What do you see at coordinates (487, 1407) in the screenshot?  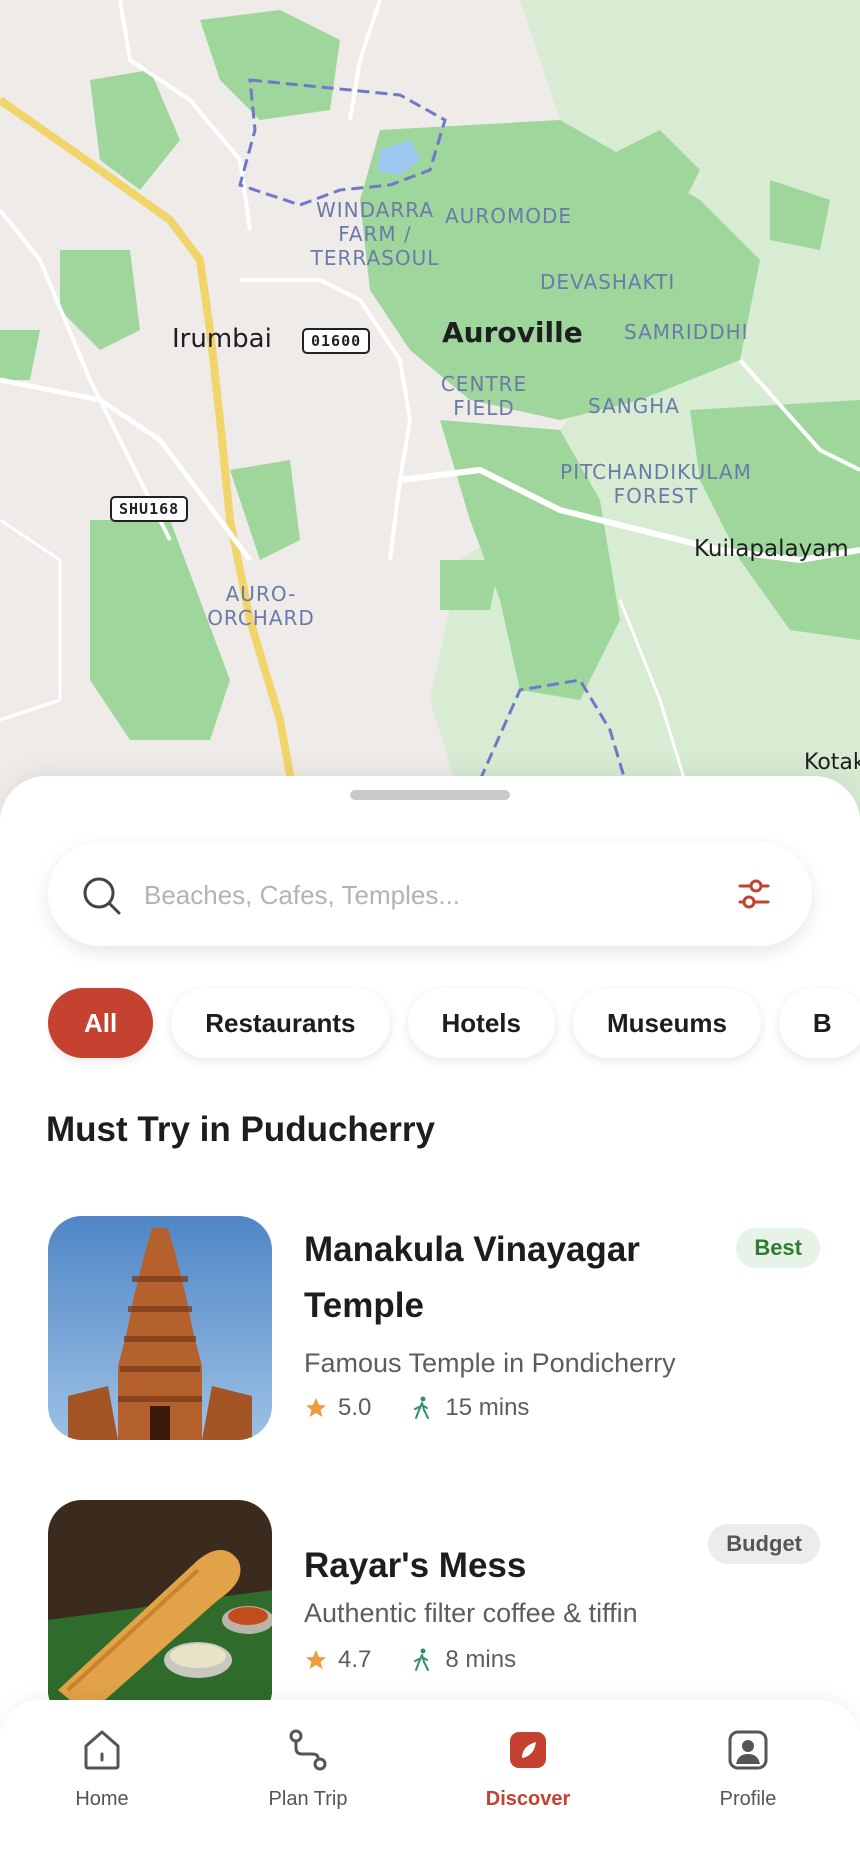 I see `walk-time: 15 mins` at bounding box center [487, 1407].